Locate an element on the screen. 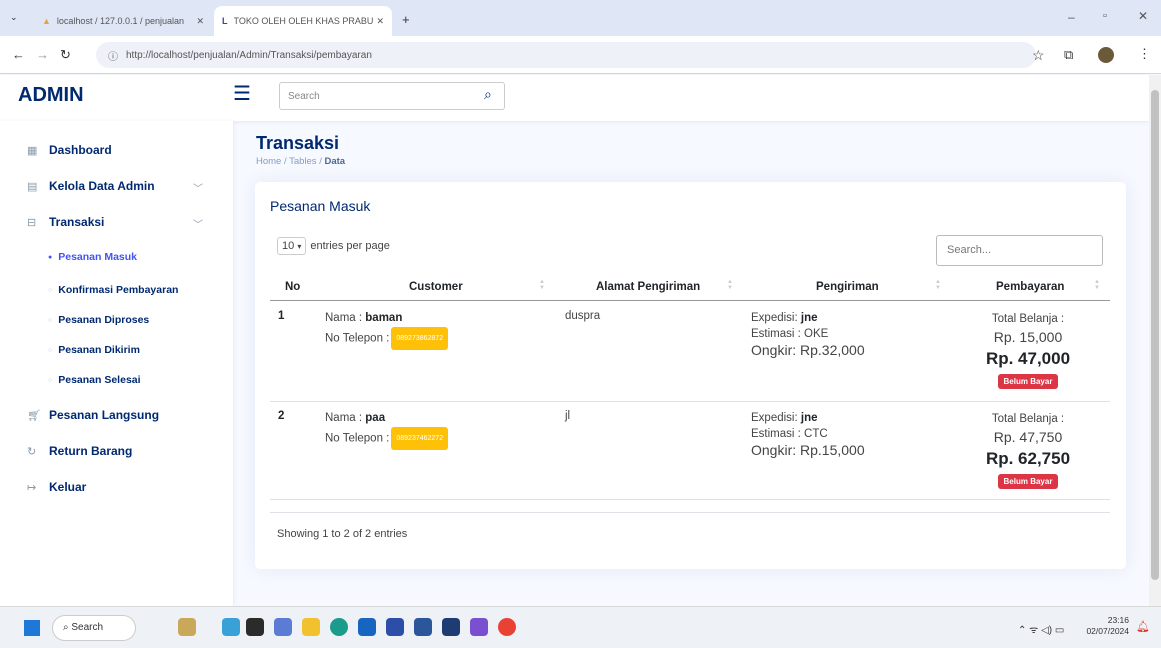 The width and height of the screenshot is (1161, 648). column-header-pembayaran: Pembayaran is located at coordinates (1030, 287).